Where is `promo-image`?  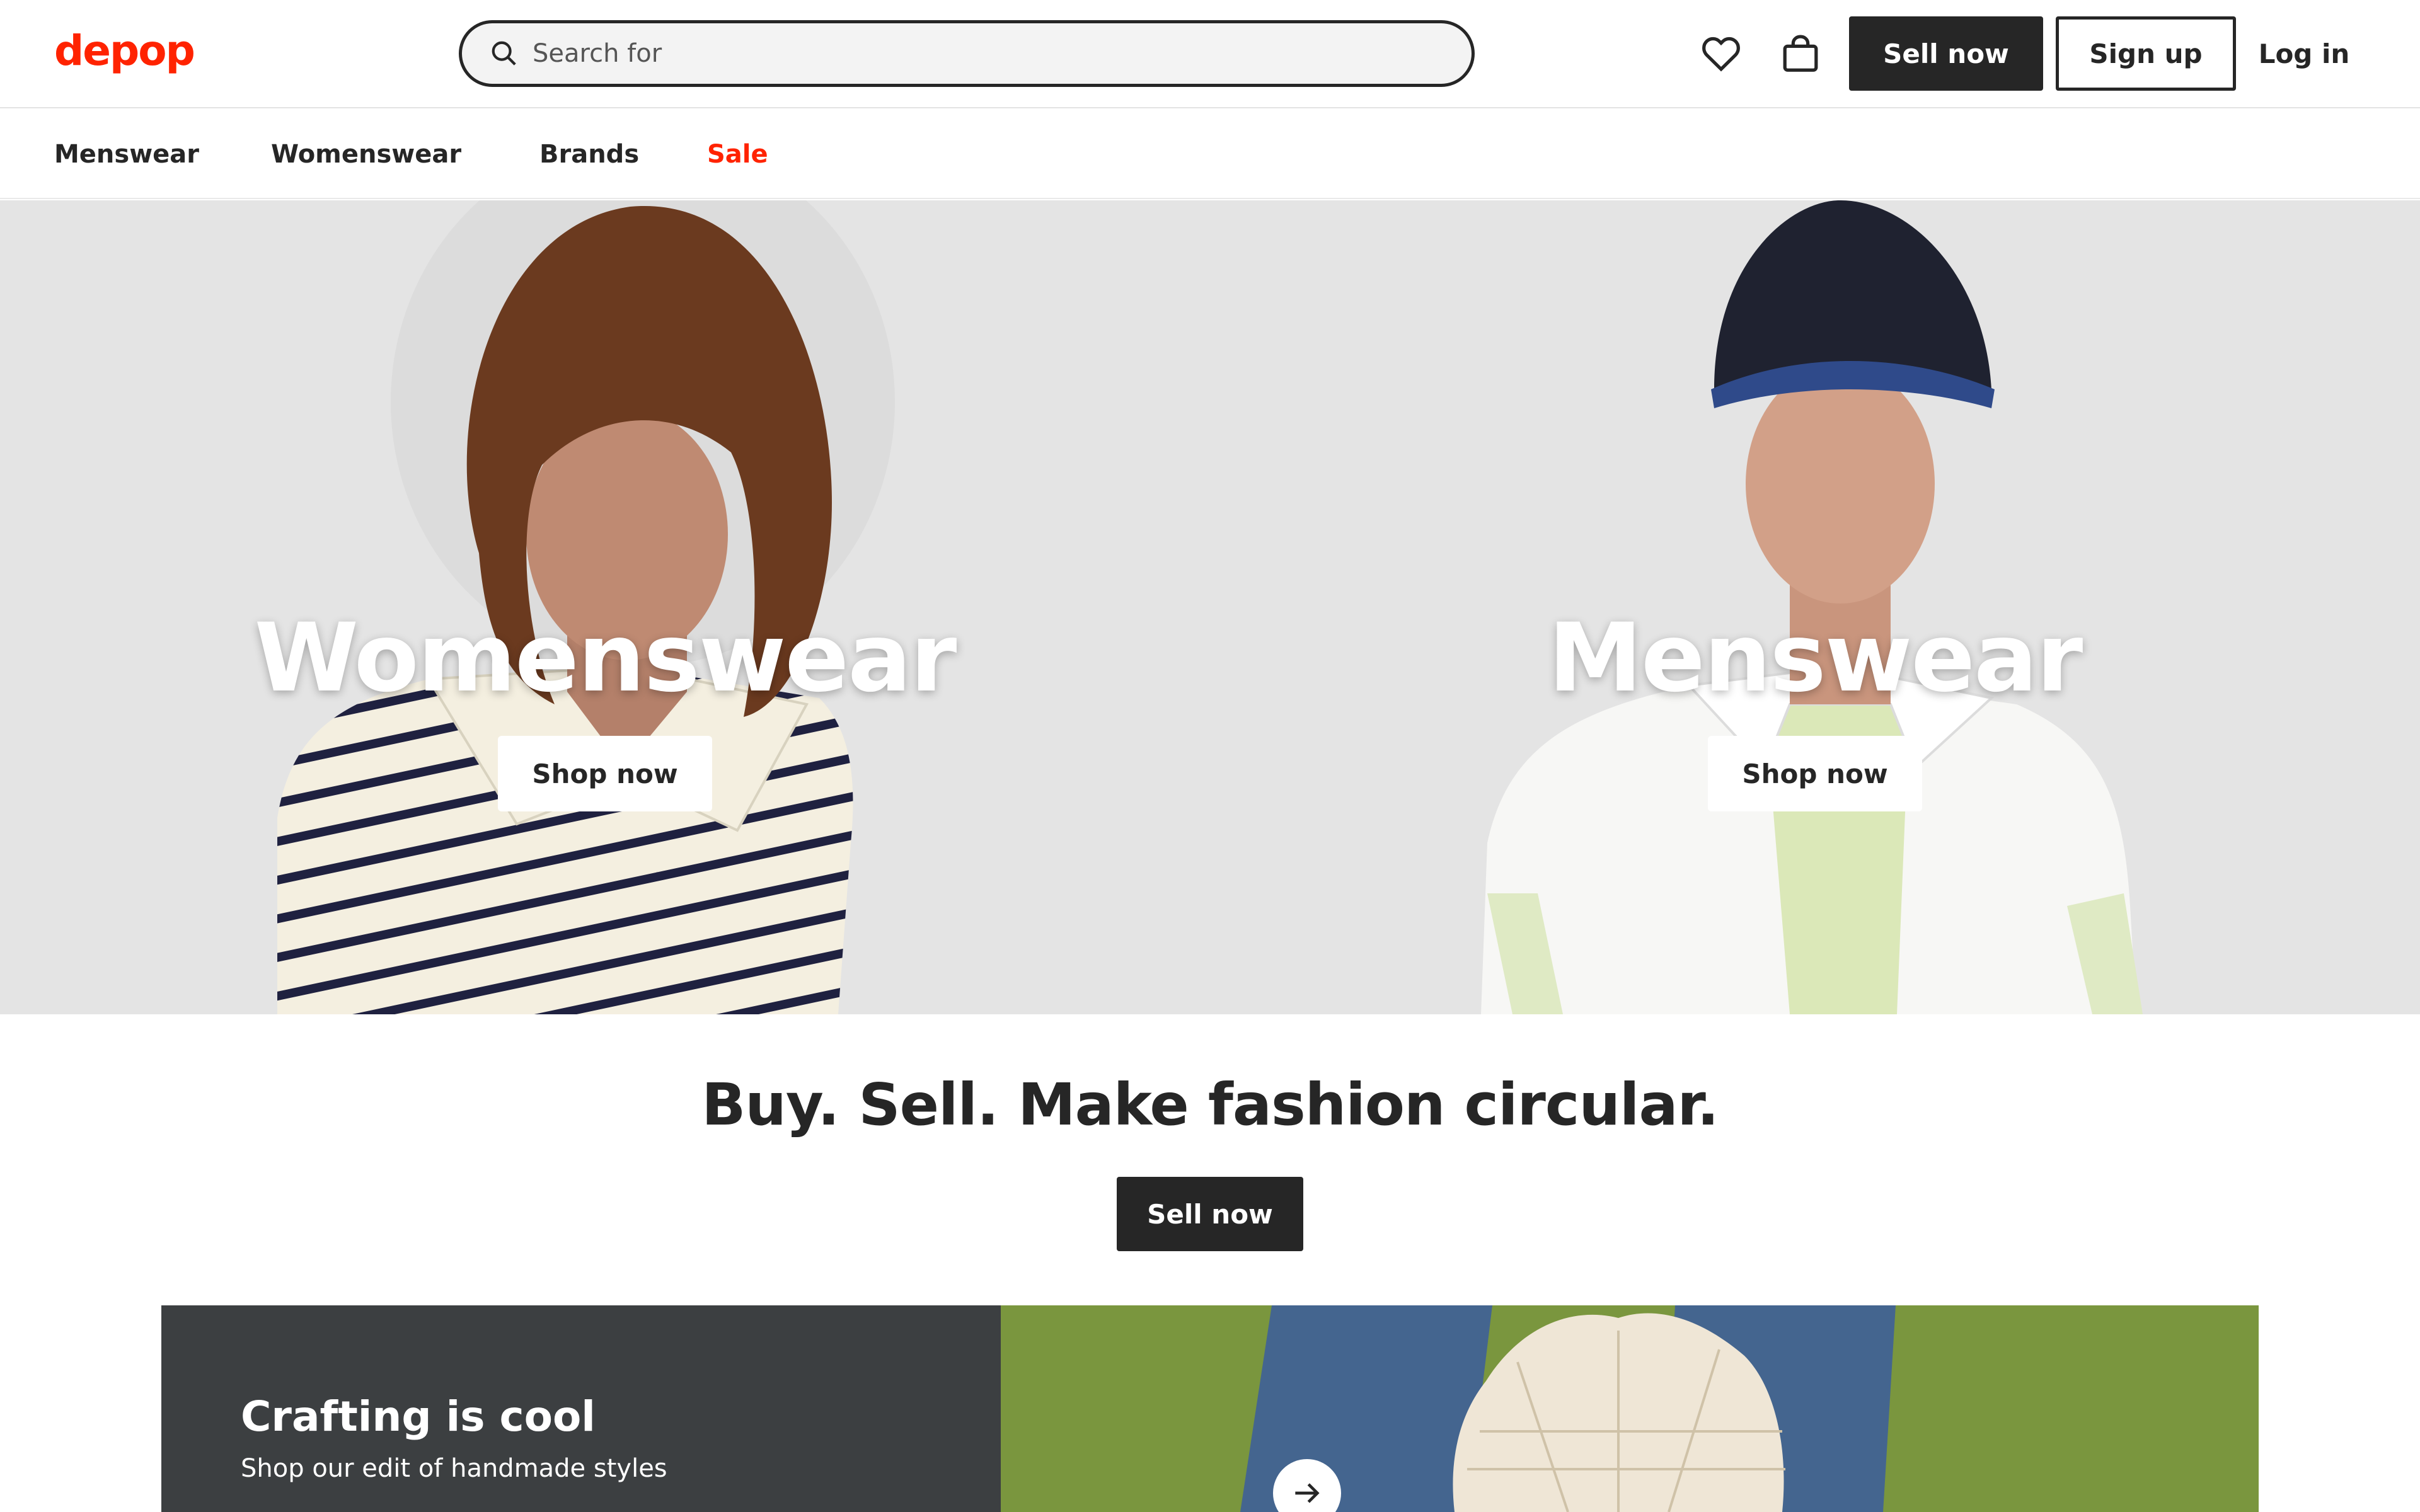
promo-image is located at coordinates (1630, 1408).